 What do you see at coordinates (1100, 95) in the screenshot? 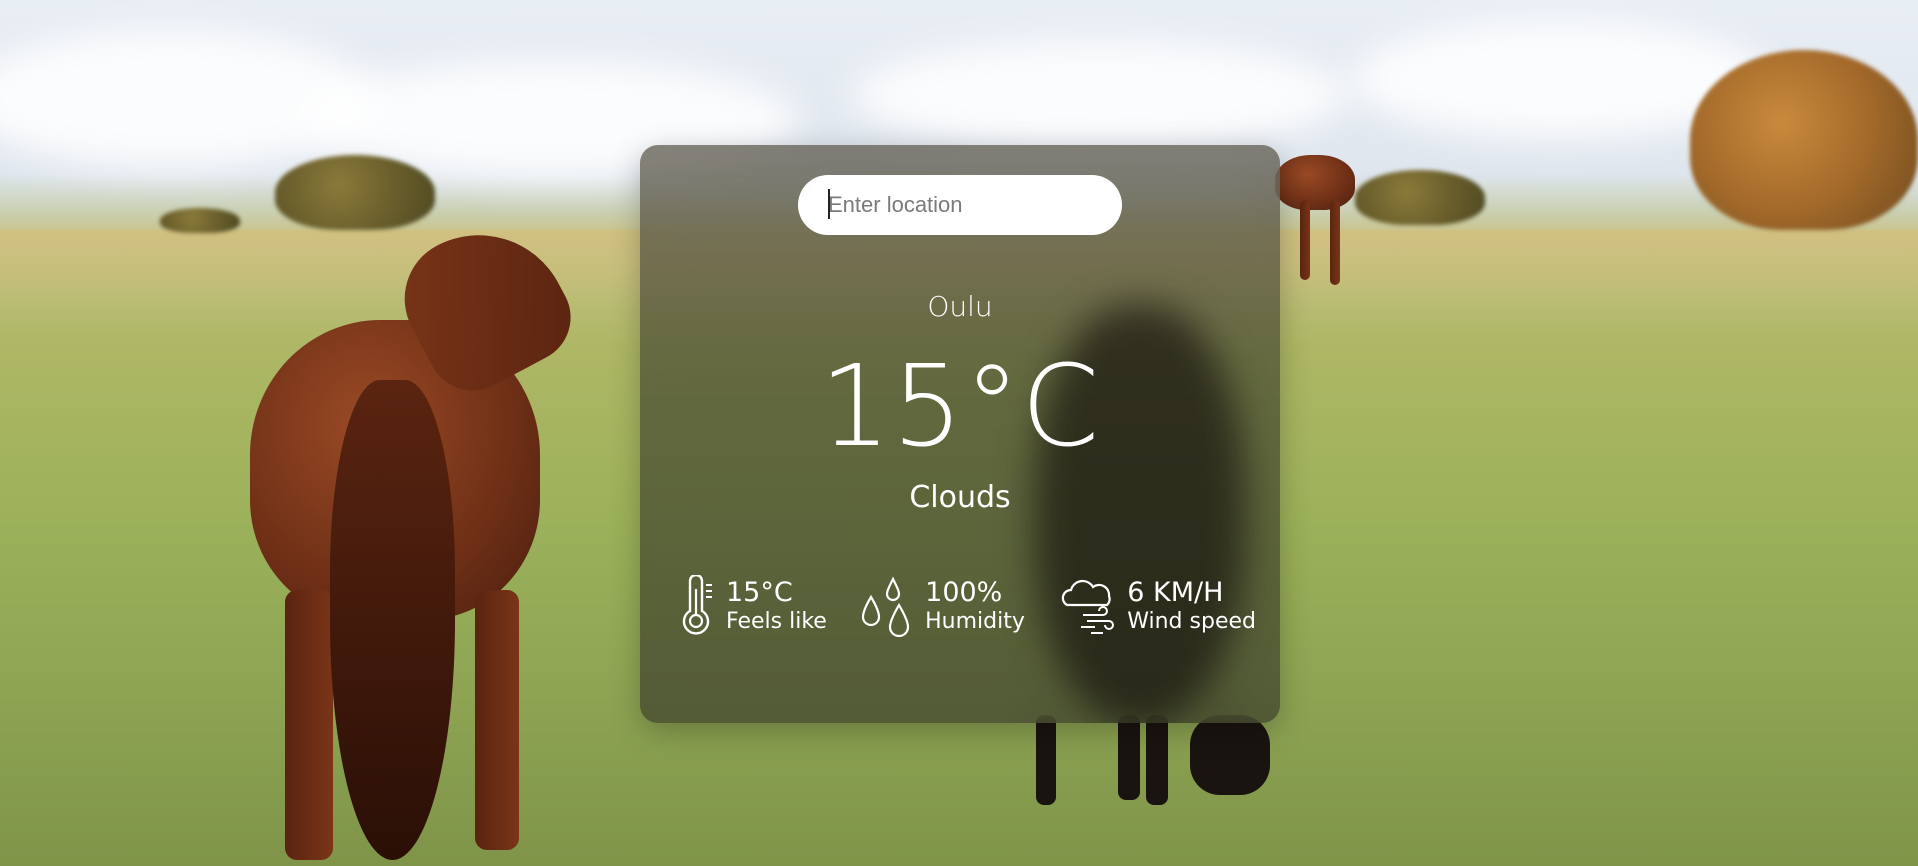
I see `cloud-shape` at bounding box center [1100, 95].